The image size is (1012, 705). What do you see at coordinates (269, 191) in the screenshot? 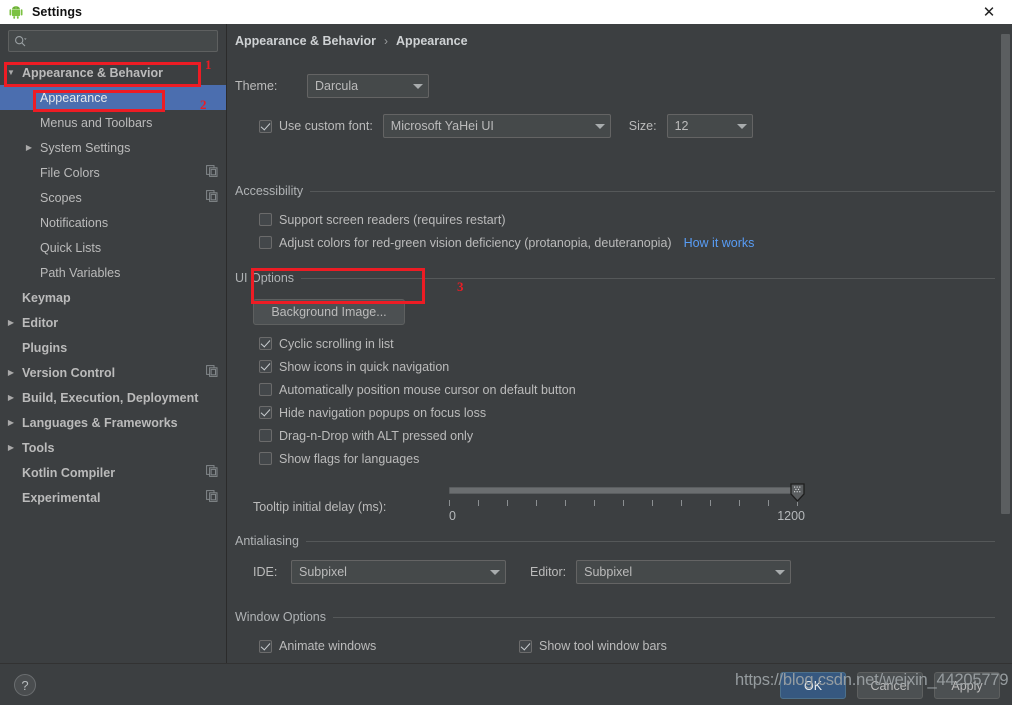
I see `accessibility-section-title: Accessibility` at bounding box center [269, 191].